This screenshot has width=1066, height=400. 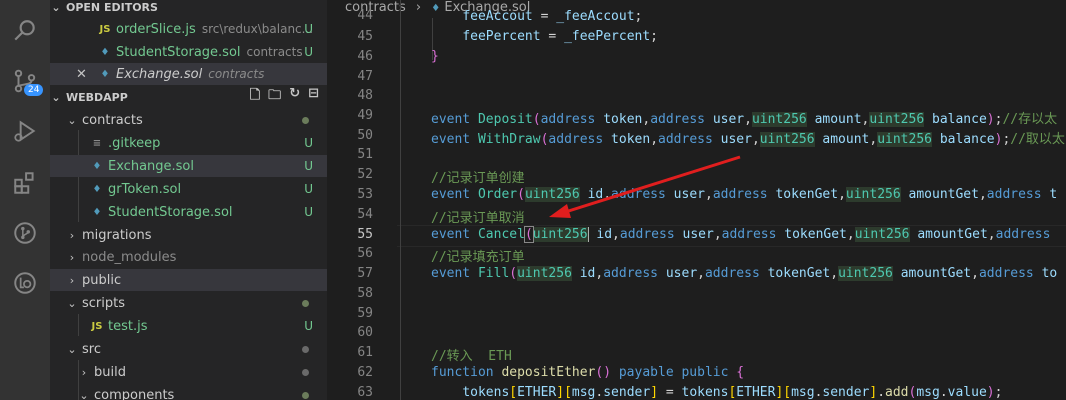 What do you see at coordinates (365, 115) in the screenshot?
I see `line-number: 49` at bounding box center [365, 115].